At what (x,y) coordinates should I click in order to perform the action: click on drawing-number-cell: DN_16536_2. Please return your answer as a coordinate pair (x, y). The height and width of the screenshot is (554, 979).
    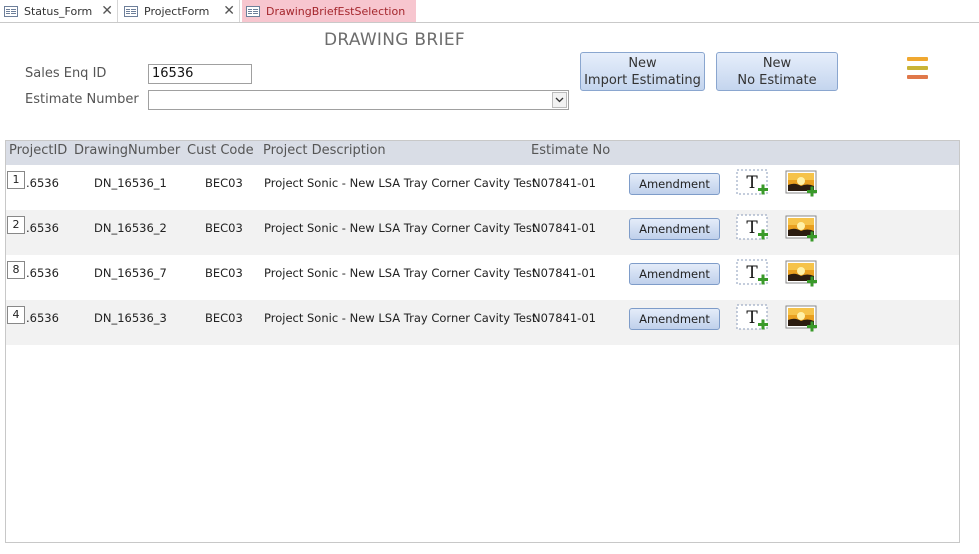
    Looking at the image, I should click on (130, 228).